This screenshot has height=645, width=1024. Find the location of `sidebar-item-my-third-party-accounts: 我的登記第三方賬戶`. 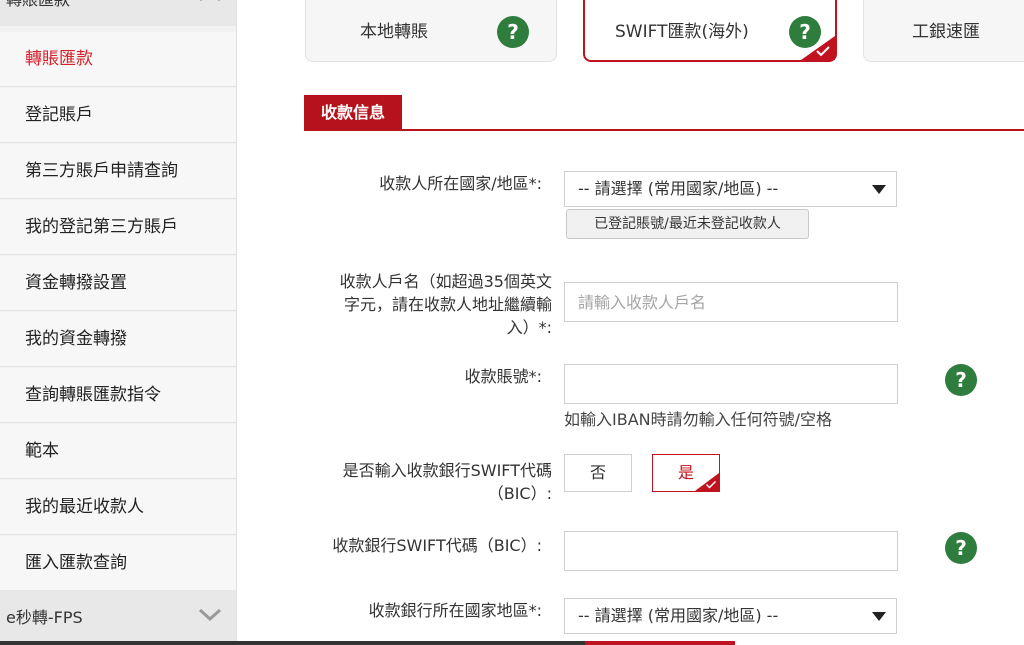

sidebar-item-my-third-party-accounts: 我的登記第三方賬戶 is located at coordinates (118, 227).